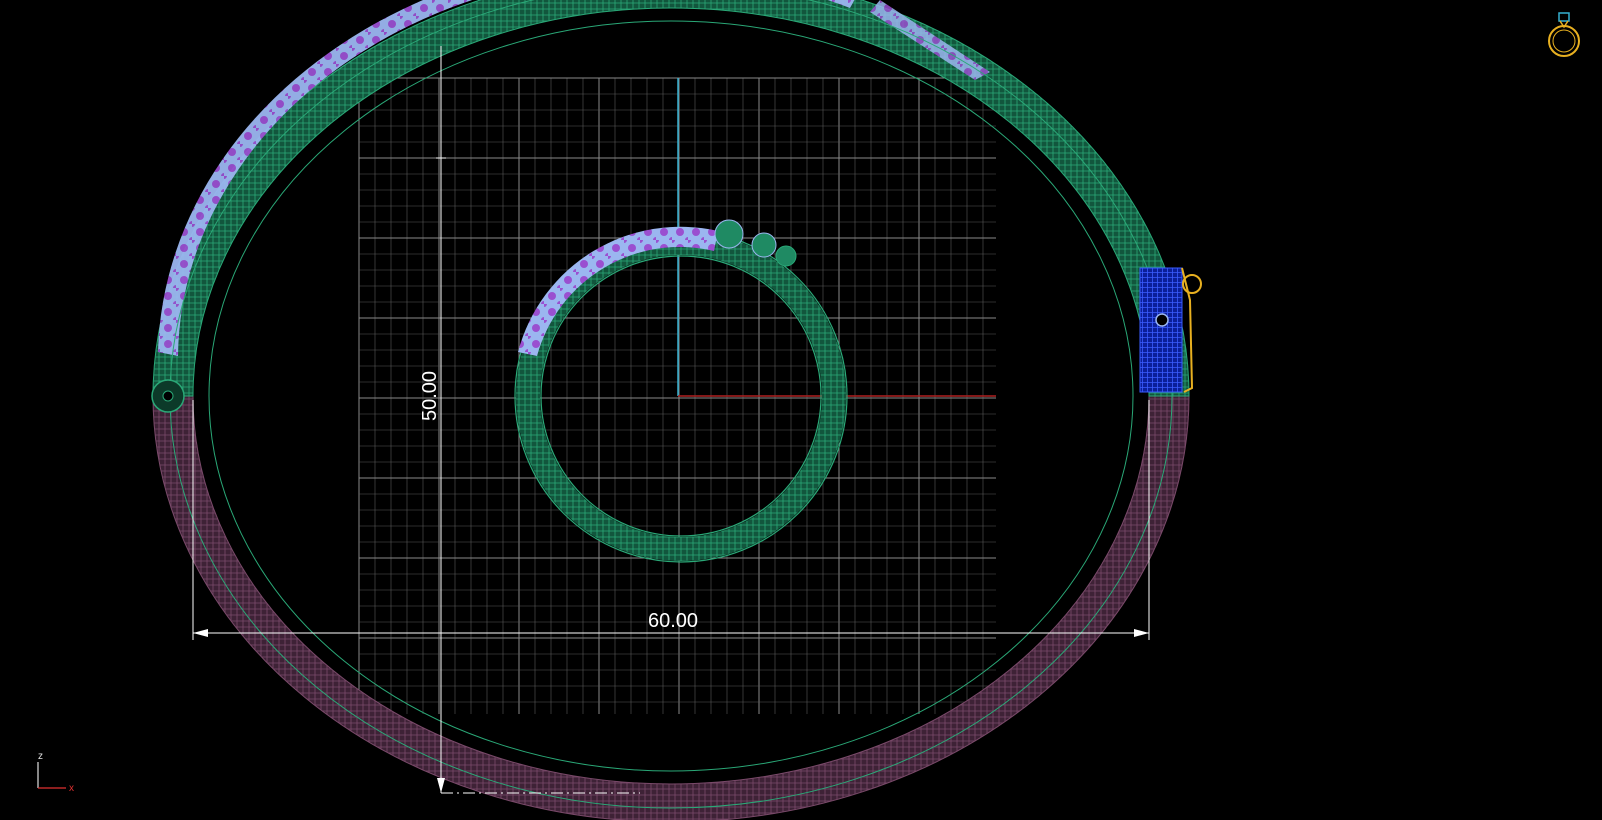 The width and height of the screenshot is (1602, 820). What do you see at coordinates (430, 396) in the screenshot?
I see `height-dimension-label: 50.00` at bounding box center [430, 396].